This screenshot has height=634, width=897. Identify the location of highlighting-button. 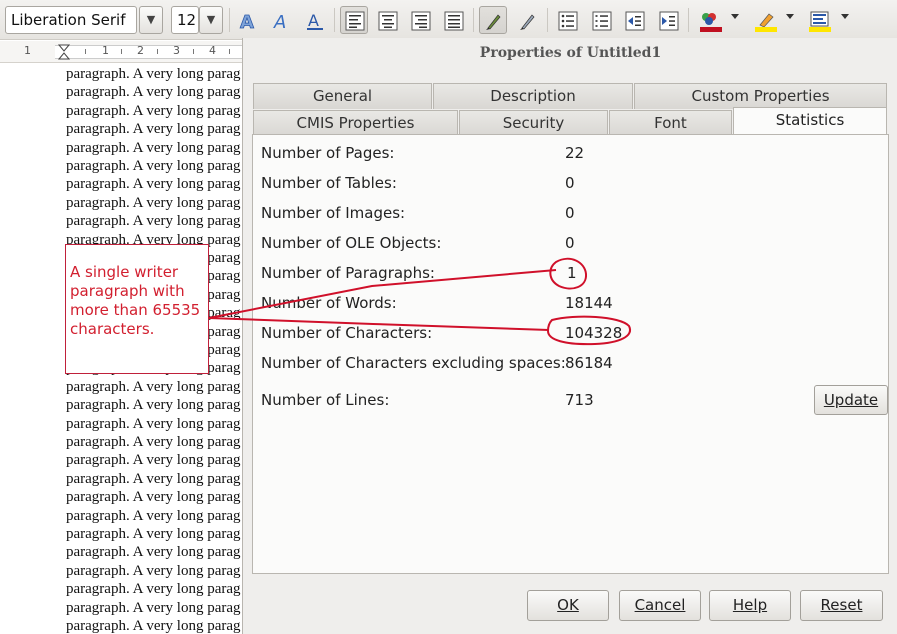
(763, 20).